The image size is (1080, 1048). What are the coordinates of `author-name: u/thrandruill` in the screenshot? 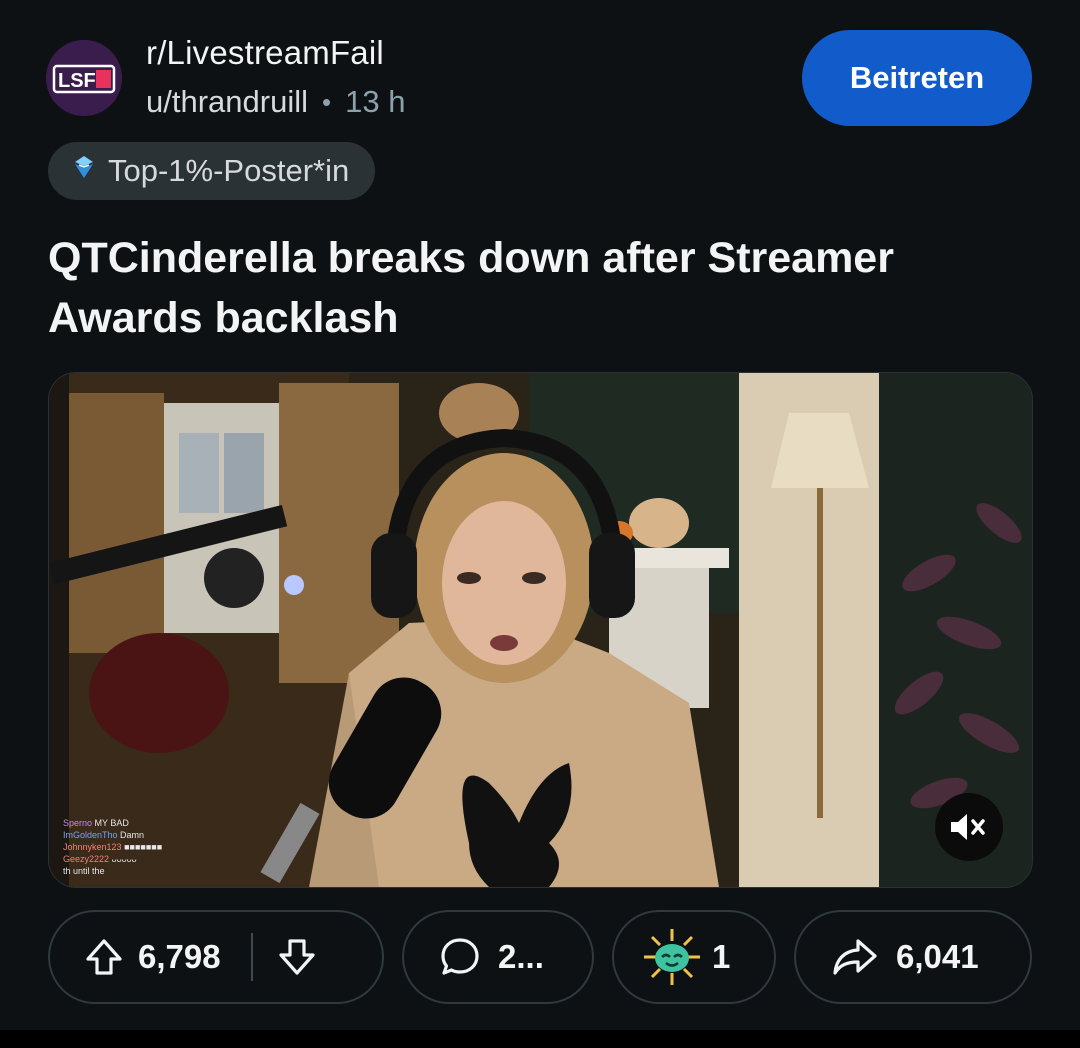 It's located at (227, 102).